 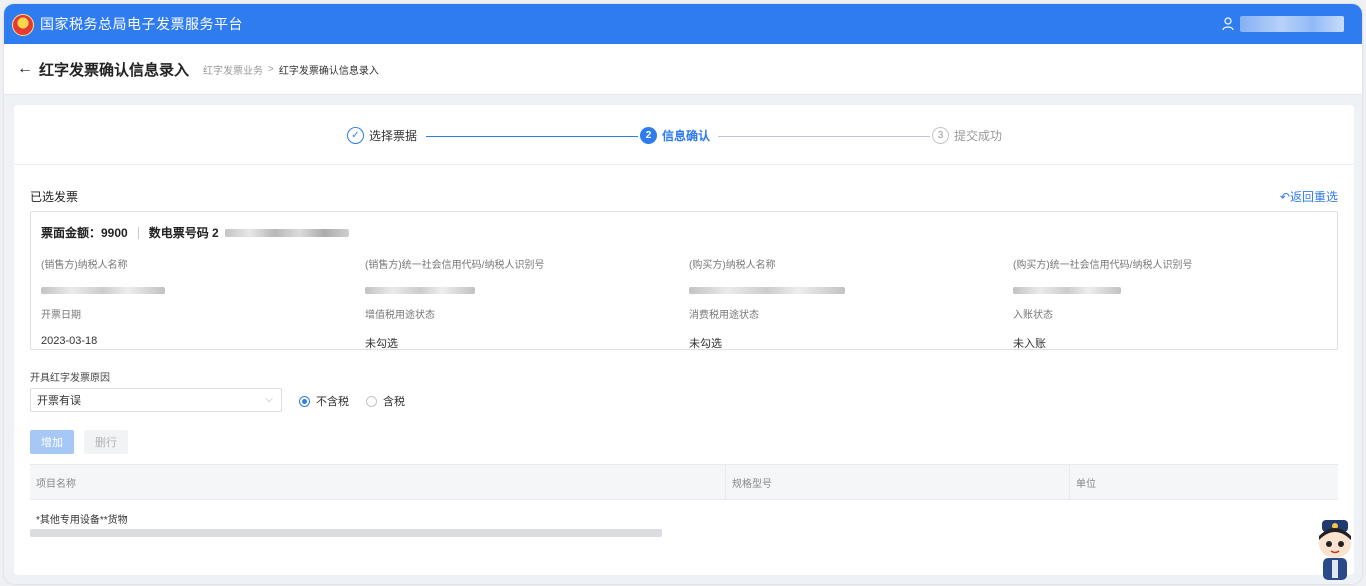 I want to click on user-name-redacted, so click(x=1292, y=24).